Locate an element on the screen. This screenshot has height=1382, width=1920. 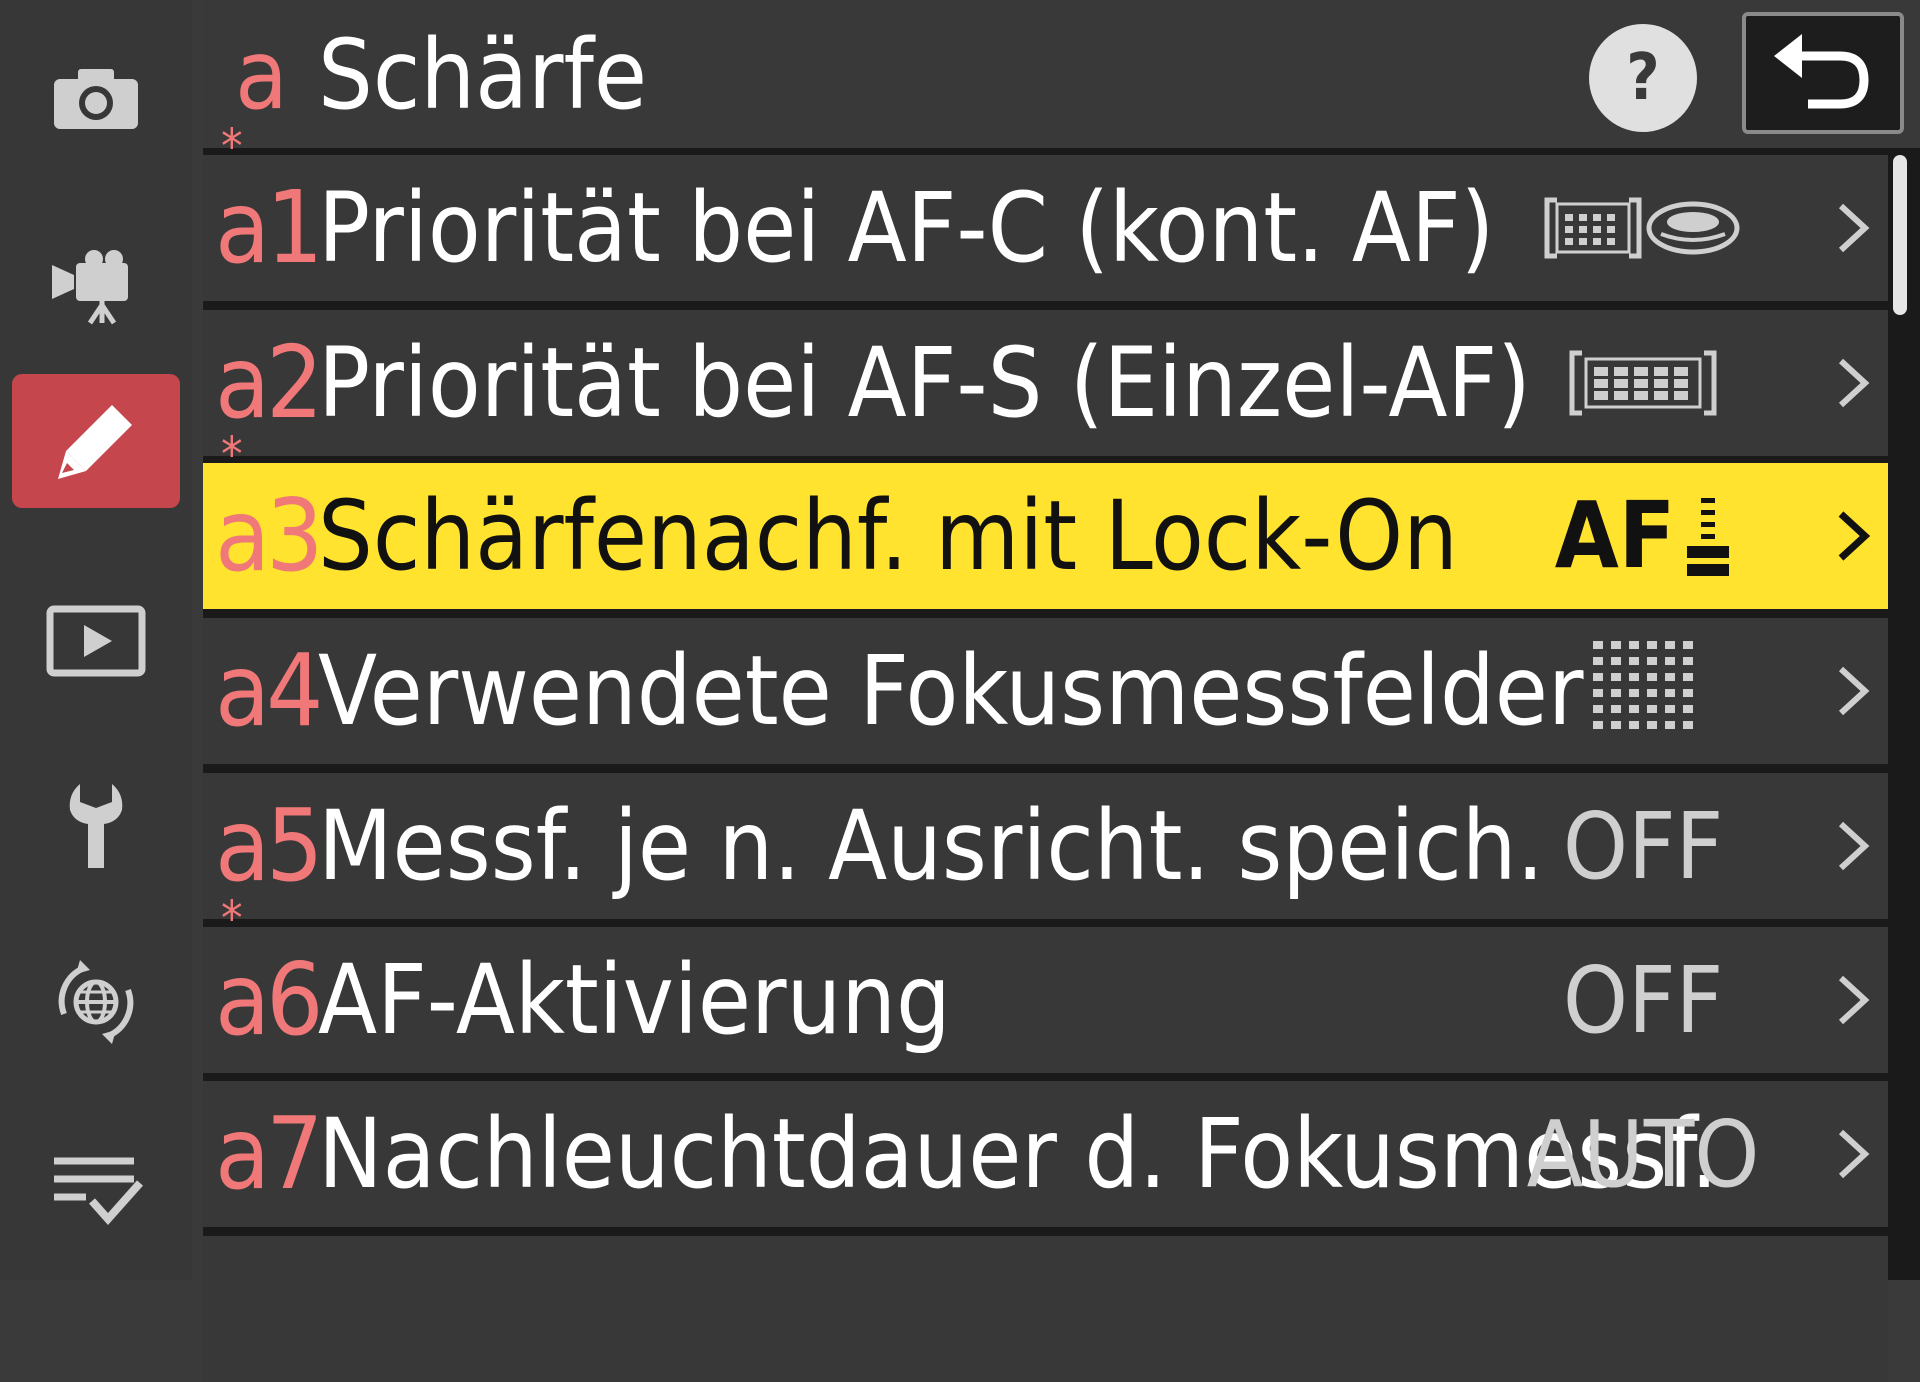
scrollbar is located at coordinates (1903, 235).